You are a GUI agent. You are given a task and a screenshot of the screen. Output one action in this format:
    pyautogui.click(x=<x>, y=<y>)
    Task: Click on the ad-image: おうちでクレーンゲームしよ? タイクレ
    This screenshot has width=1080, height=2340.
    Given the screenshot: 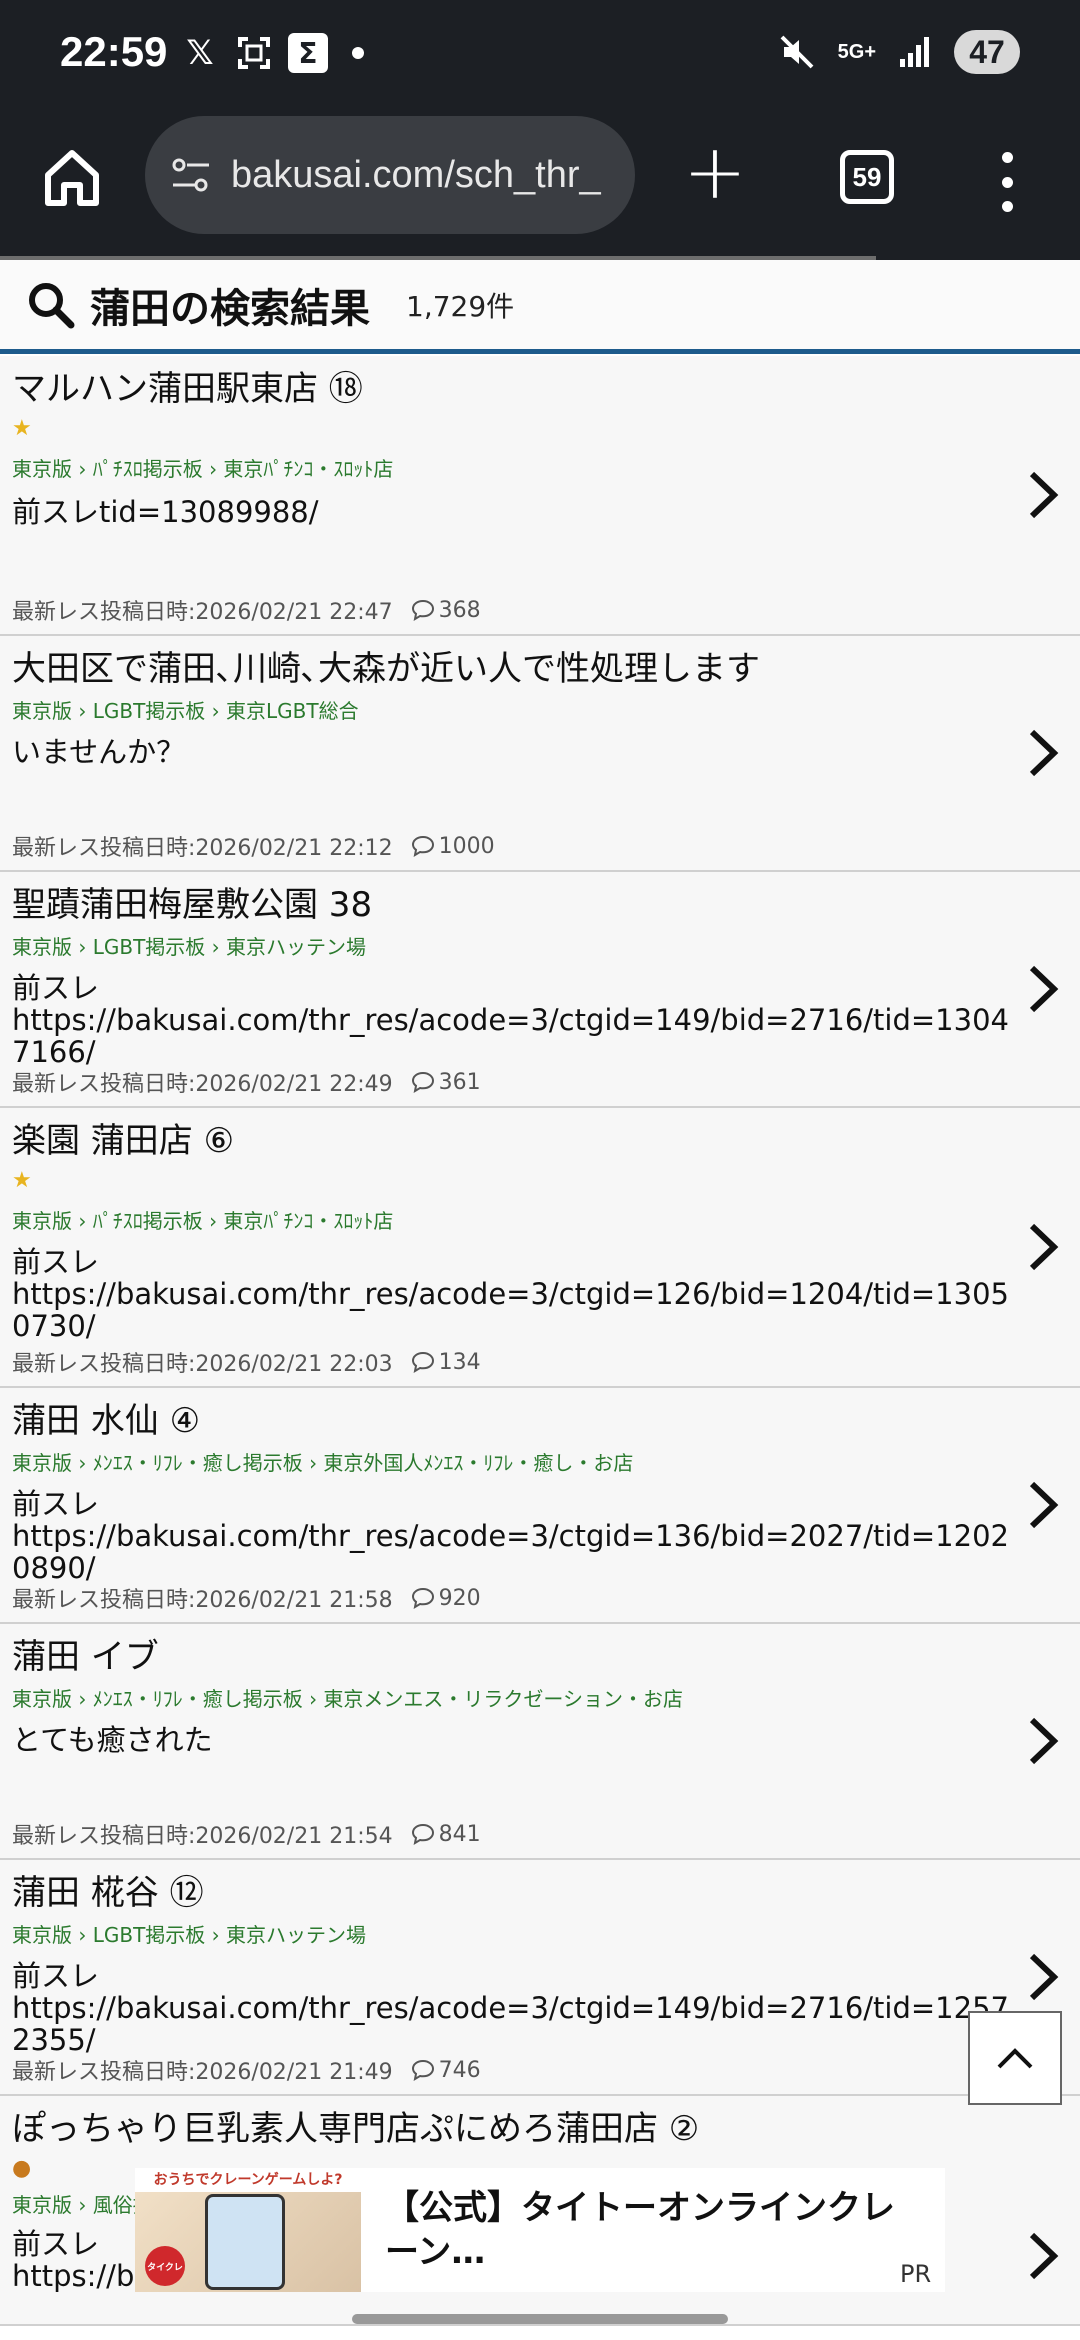 What is the action you would take?
    pyautogui.click(x=248, y=2230)
    